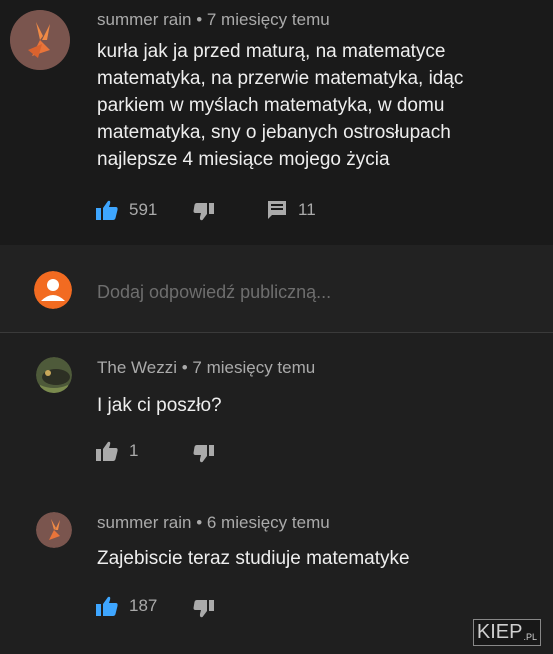 Image resolution: width=553 pixels, height=654 pixels. Describe the element at coordinates (126, 606) in the screenshot. I see `like-button: 187` at that location.